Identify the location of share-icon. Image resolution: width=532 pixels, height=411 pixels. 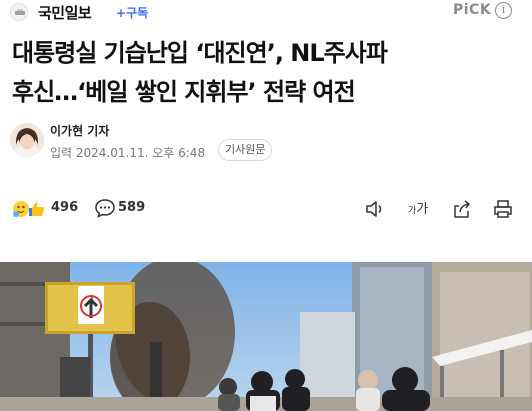
(462, 209).